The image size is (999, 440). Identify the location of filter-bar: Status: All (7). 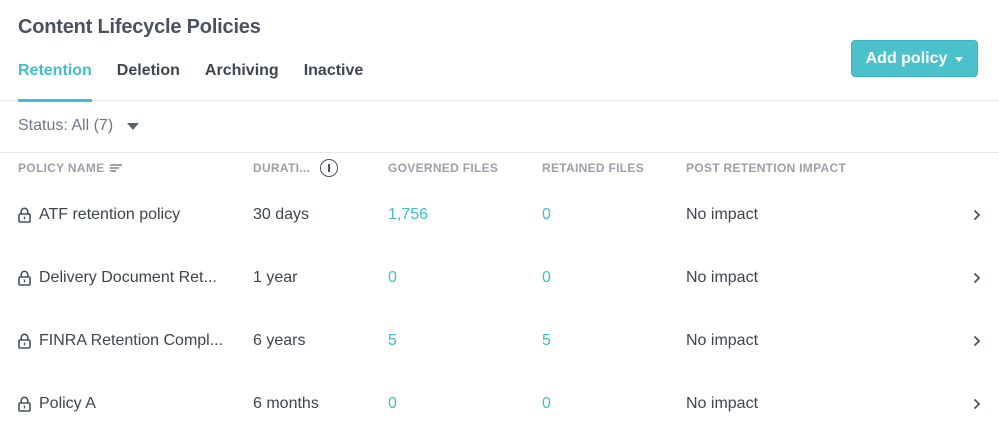
(499, 127).